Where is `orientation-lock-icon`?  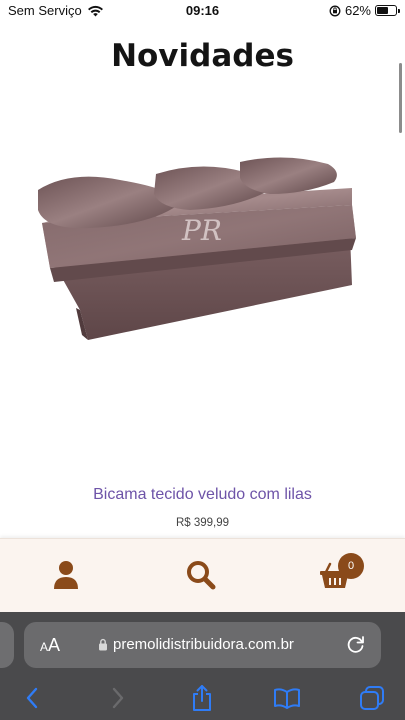
orientation-lock-icon is located at coordinates (335, 10).